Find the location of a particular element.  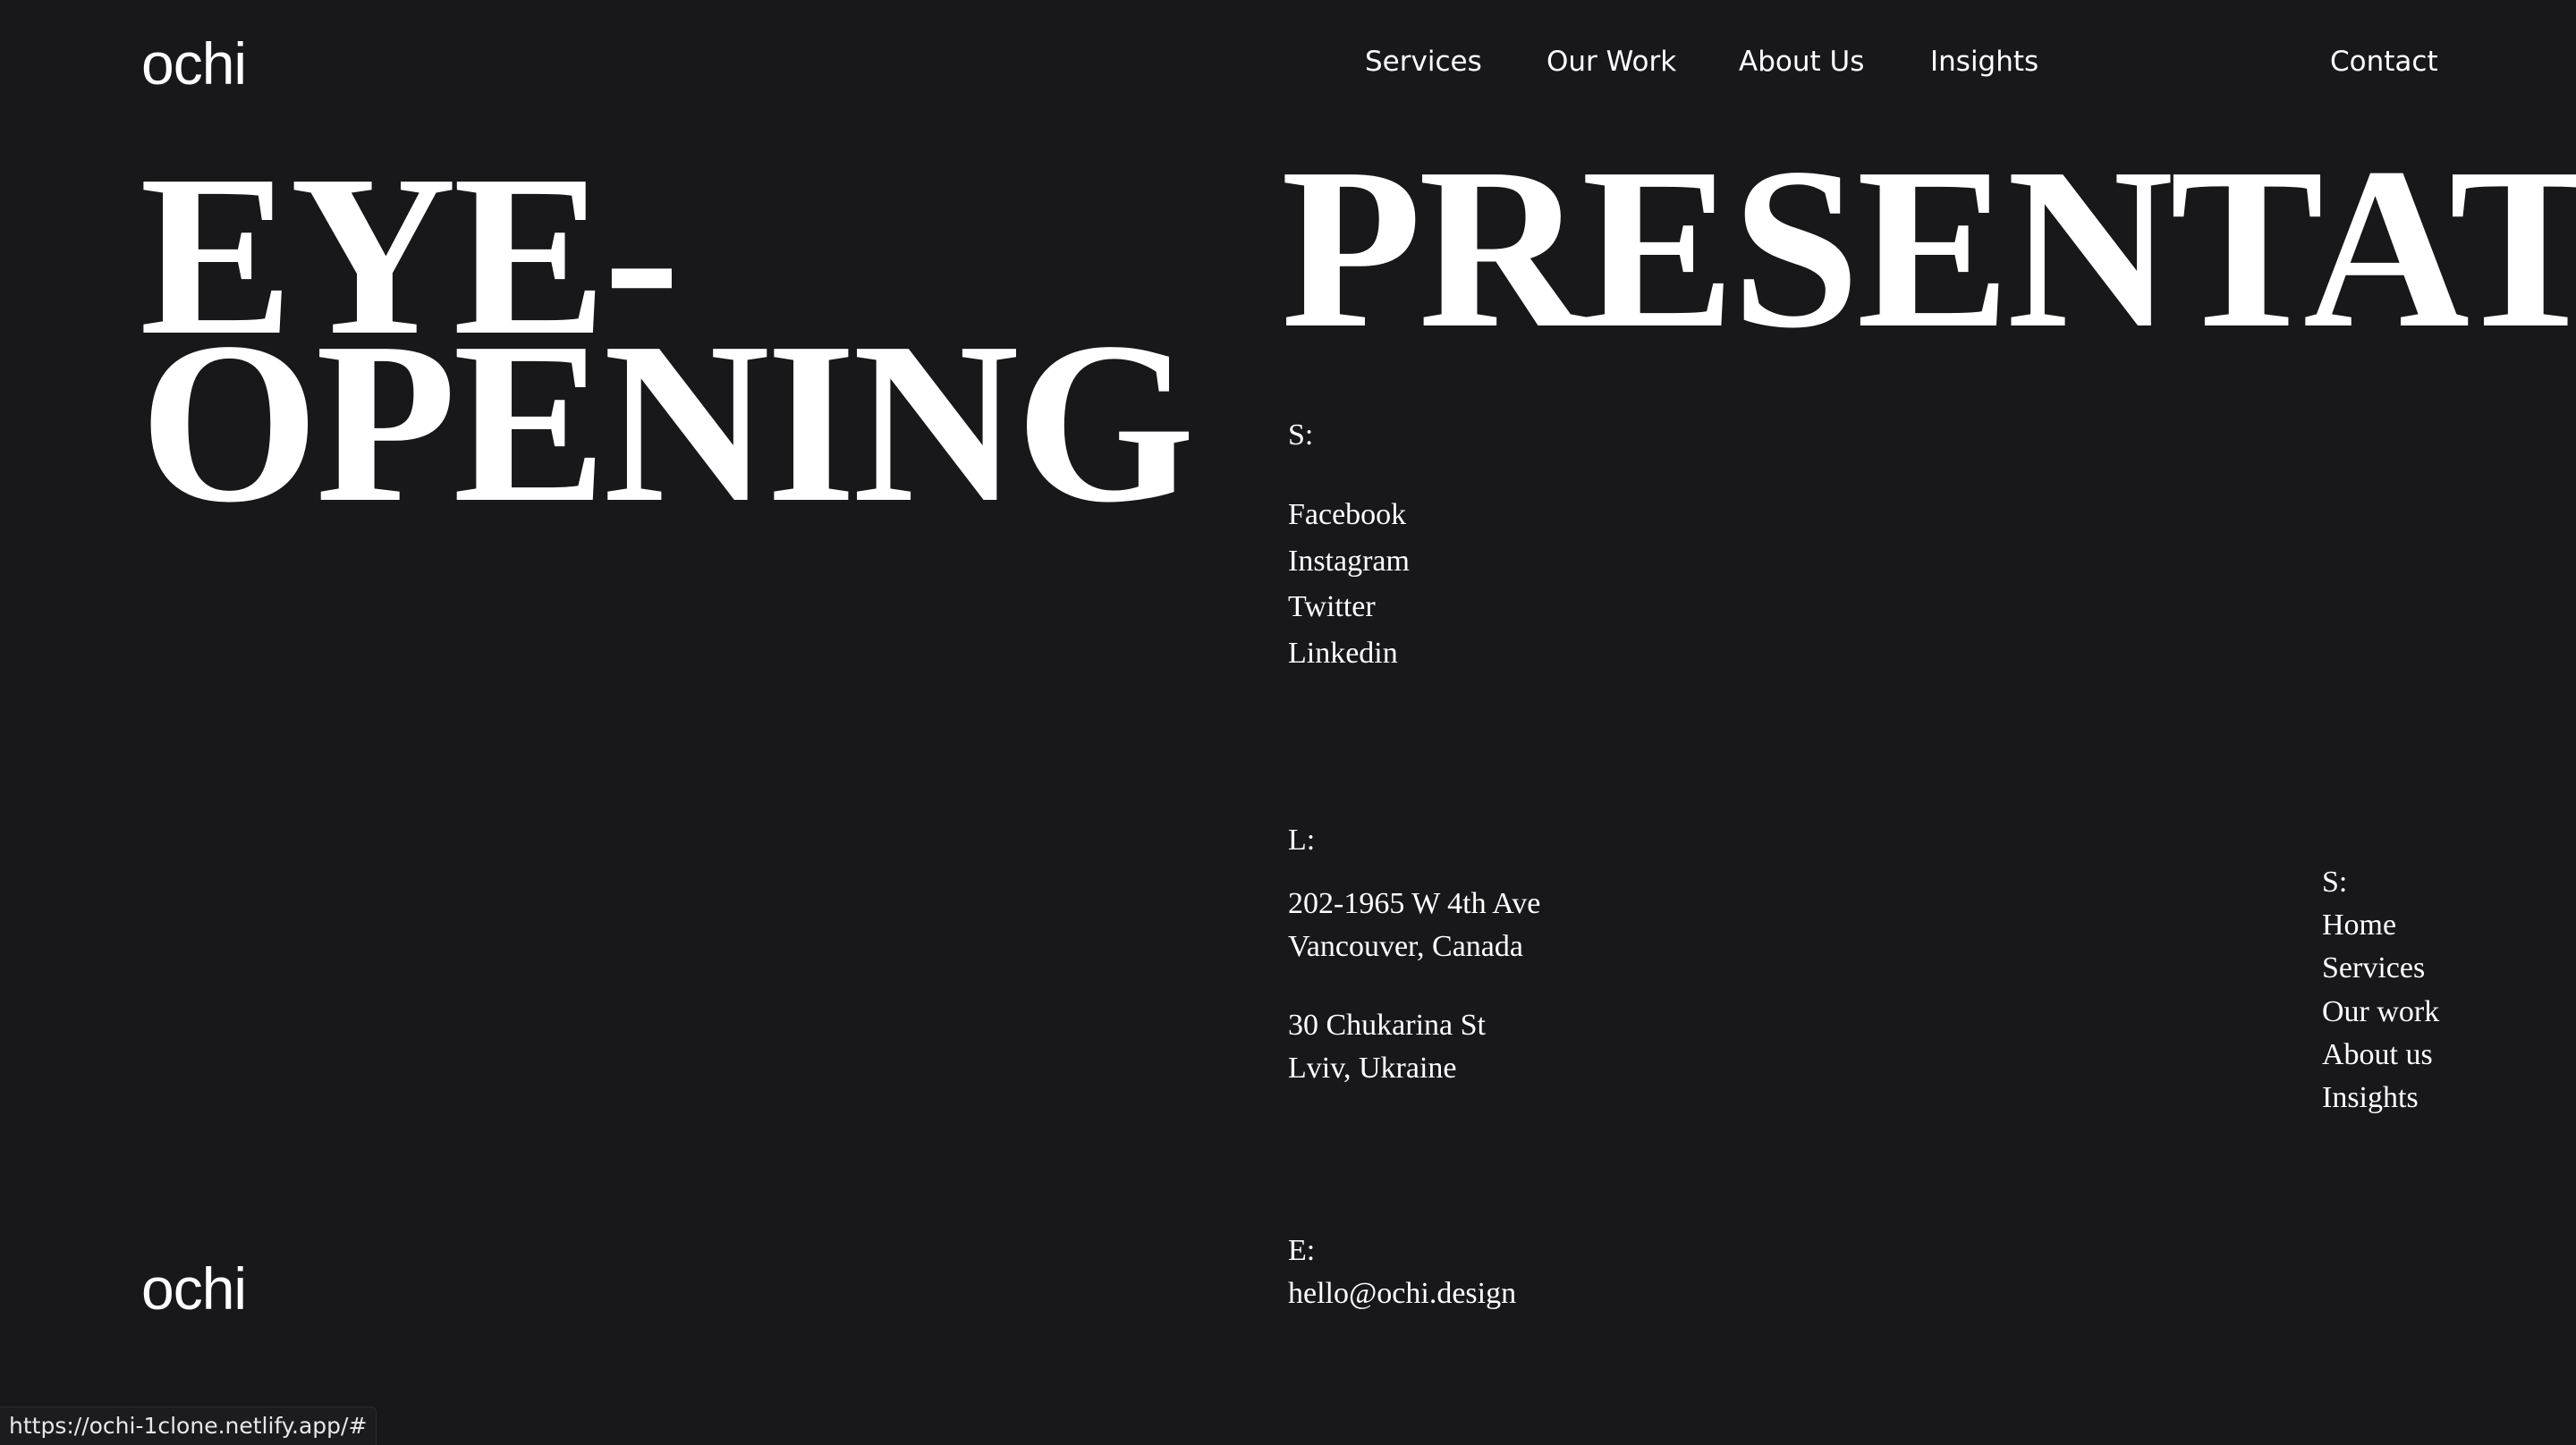

hero-line-opening: OPENING is located at coordinates (667, 422).